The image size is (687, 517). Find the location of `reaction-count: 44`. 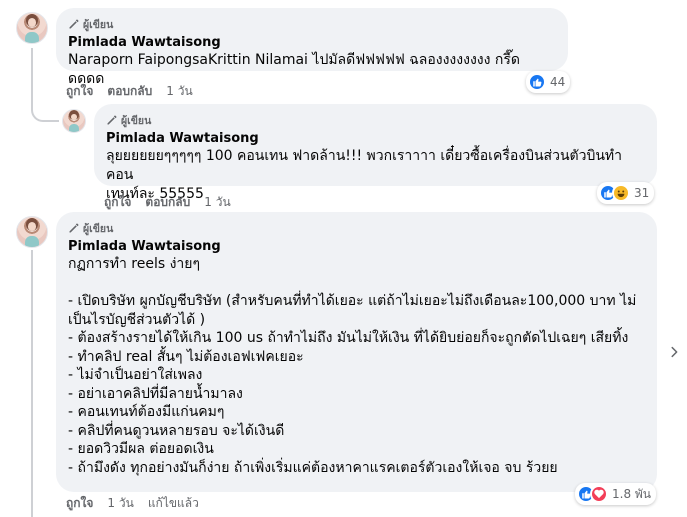

reaction-count: 44 is located at coordinates (558, 82).